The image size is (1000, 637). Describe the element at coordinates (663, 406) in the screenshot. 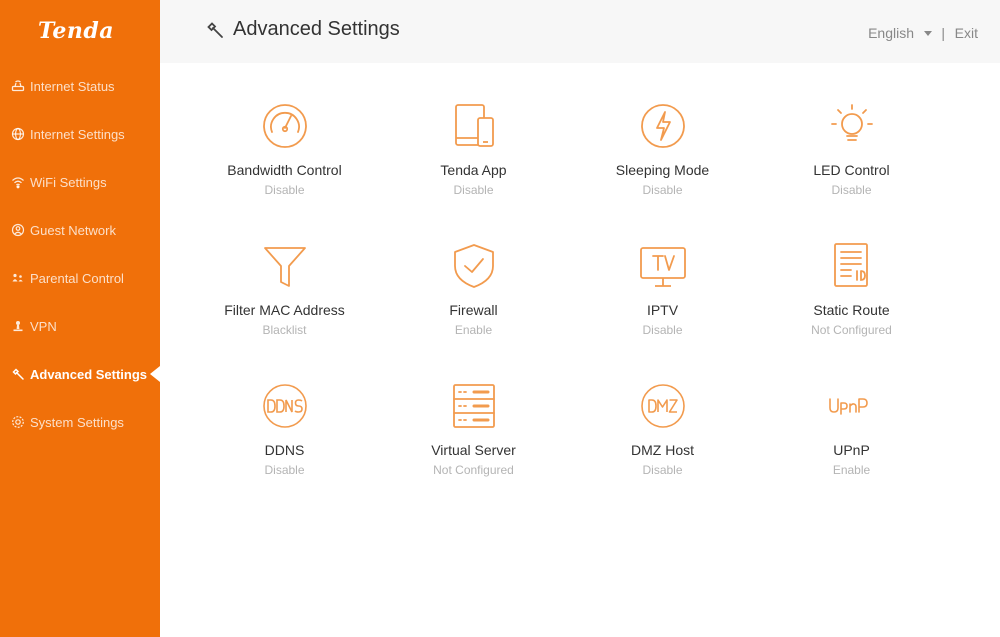

I see `dmz-icon` at that location.